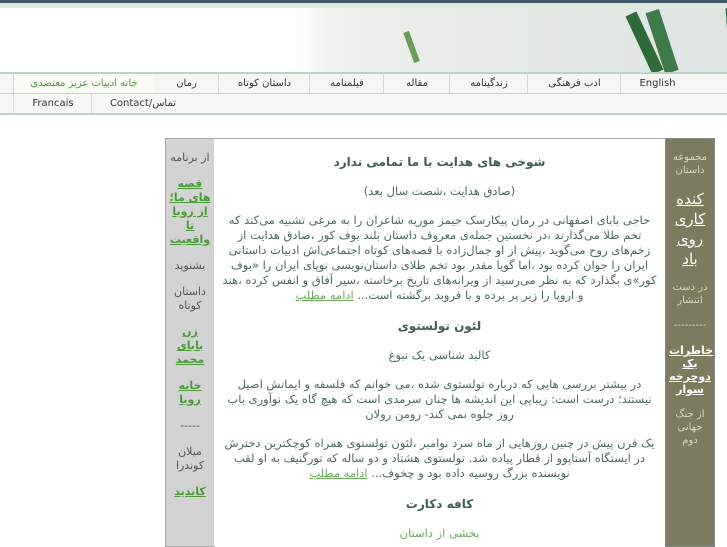  I want to click on link-our-stories: قصه های ما؛ از رویا تا واقعیت, so click(190, 212).